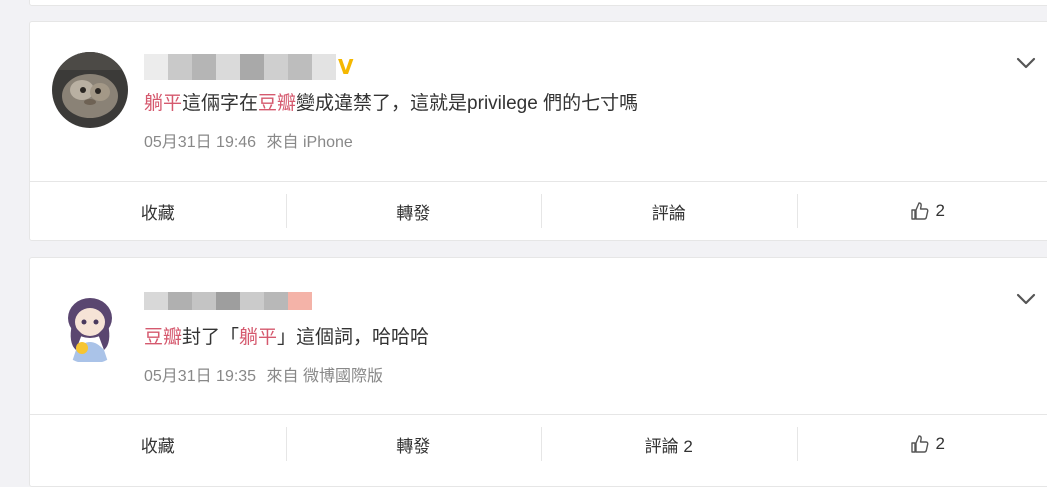 This screenshot has height=487, width=1047. What do you see at coordinates (538, 3) in the screenshot?
I see `previous-post-card` at bounding box center [538, 3].